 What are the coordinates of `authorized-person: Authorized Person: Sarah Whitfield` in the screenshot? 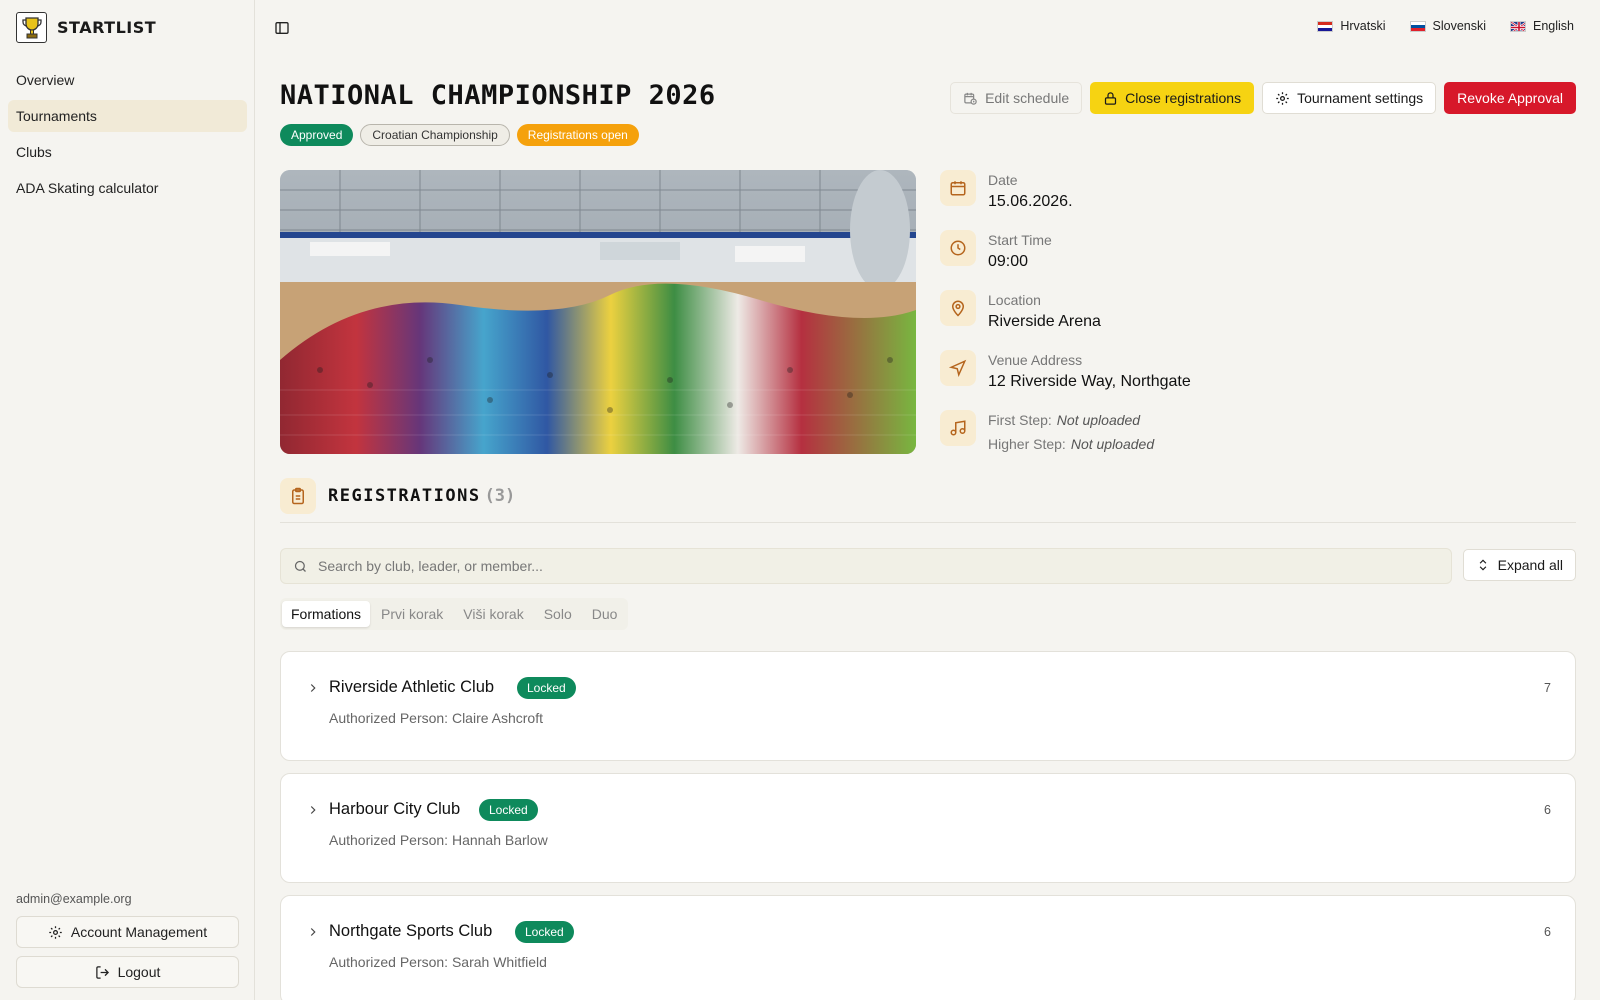 It's located at (438, 962).